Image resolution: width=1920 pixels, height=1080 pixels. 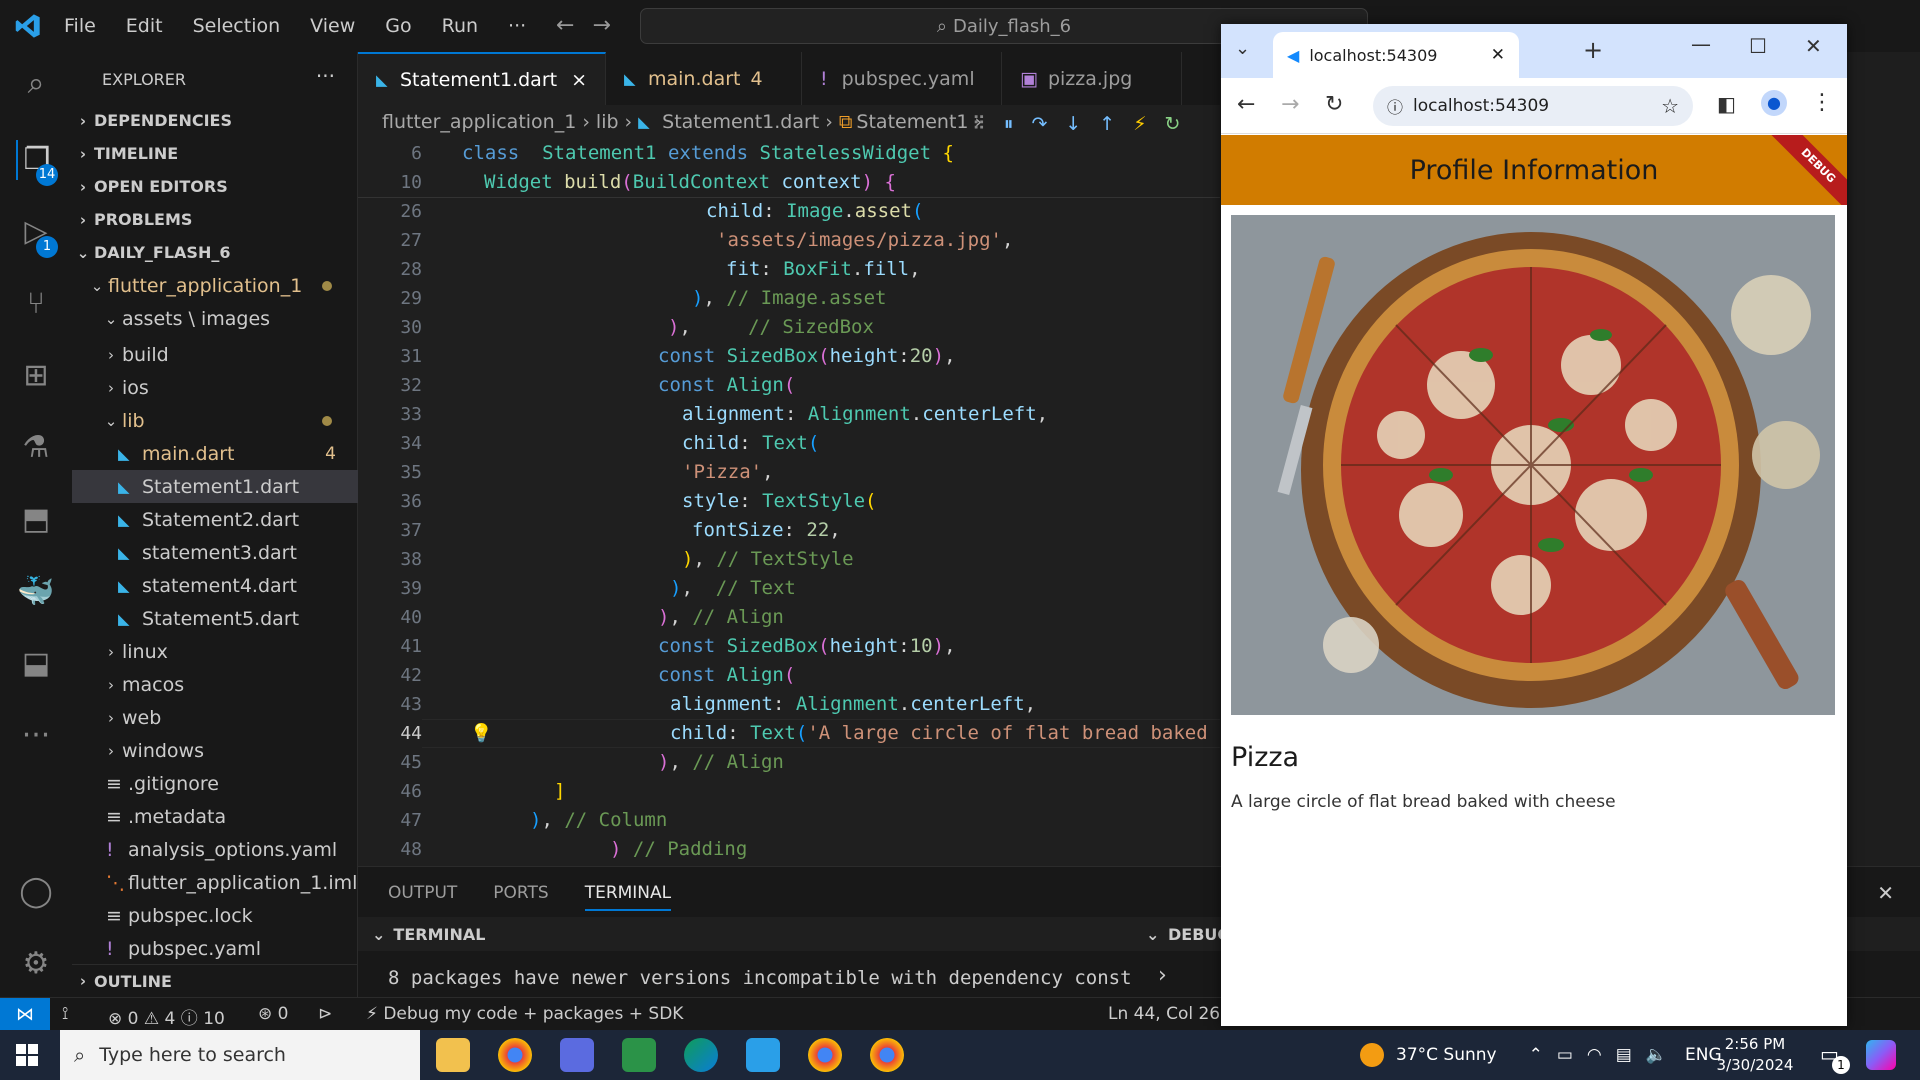 What do you see at coordinates (701, 1055) in the screenshot?
I see `edge-icon` at bounding box center [701, 1055].